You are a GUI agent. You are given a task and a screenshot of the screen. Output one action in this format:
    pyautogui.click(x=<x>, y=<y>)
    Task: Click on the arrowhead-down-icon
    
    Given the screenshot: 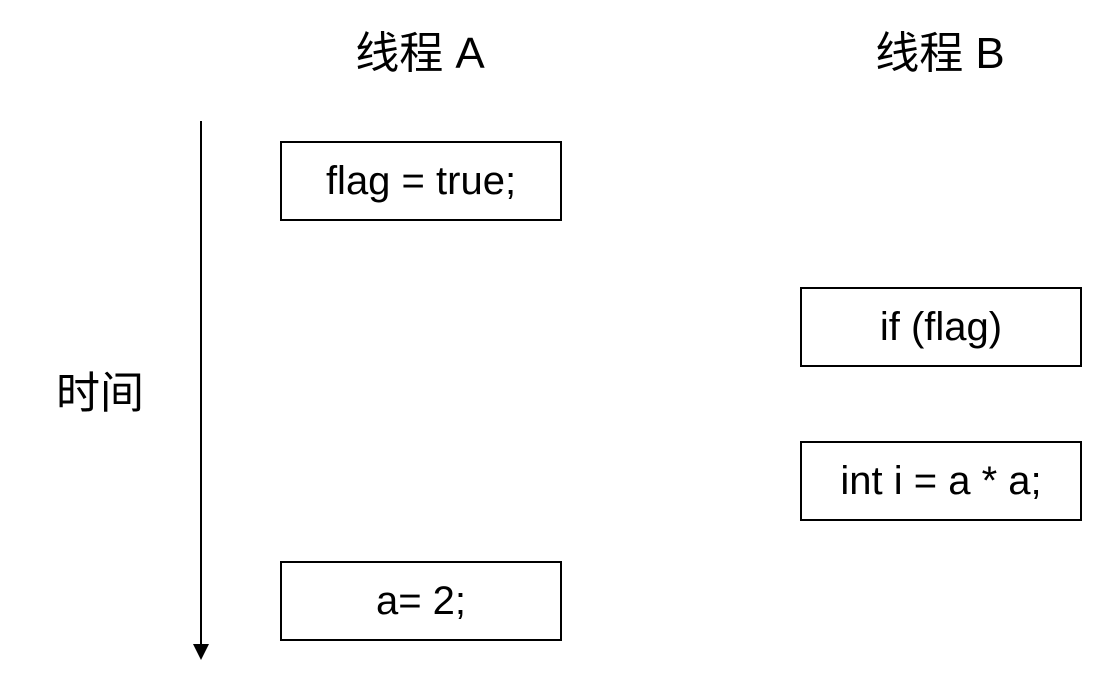 What is the action you would take?
    pyautogui.click(x=201, y=652)
    